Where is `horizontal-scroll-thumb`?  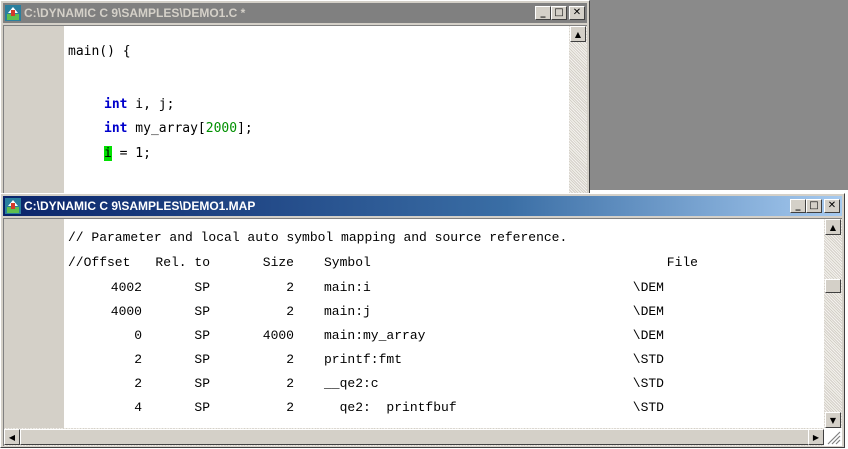
horizontal-scroll-thumb is located at coordinates (420, 437).